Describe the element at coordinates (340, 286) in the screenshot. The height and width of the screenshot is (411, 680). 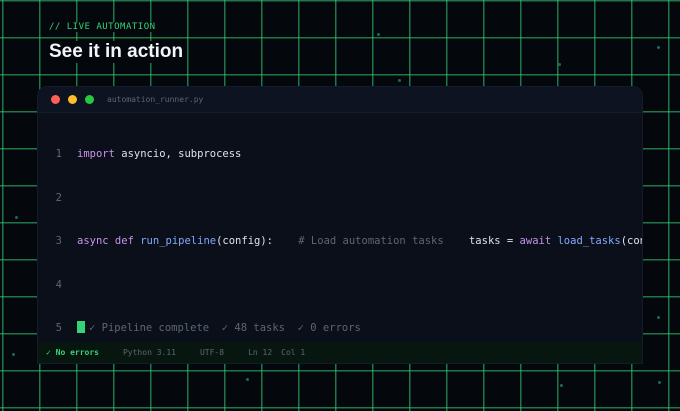
I see `code-line: 4` at that location.